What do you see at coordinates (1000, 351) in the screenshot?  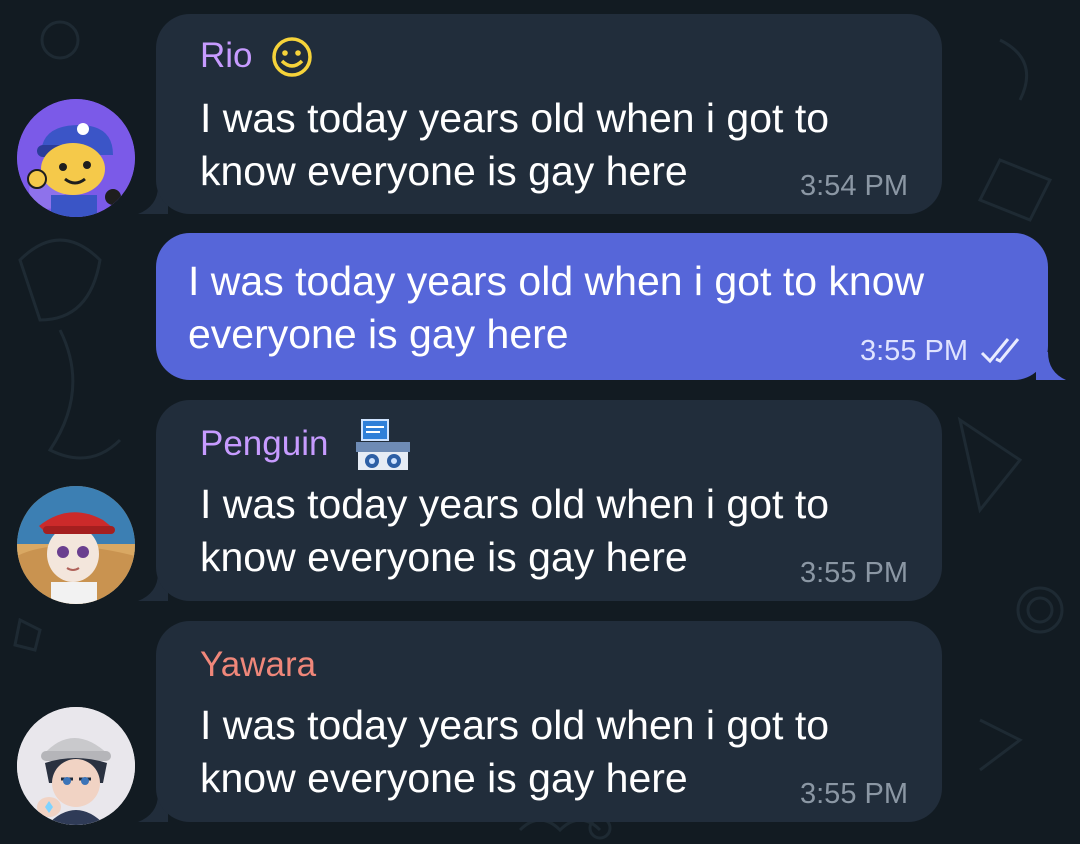 I see `double-check-icon` at bounding box center [1000, 351].